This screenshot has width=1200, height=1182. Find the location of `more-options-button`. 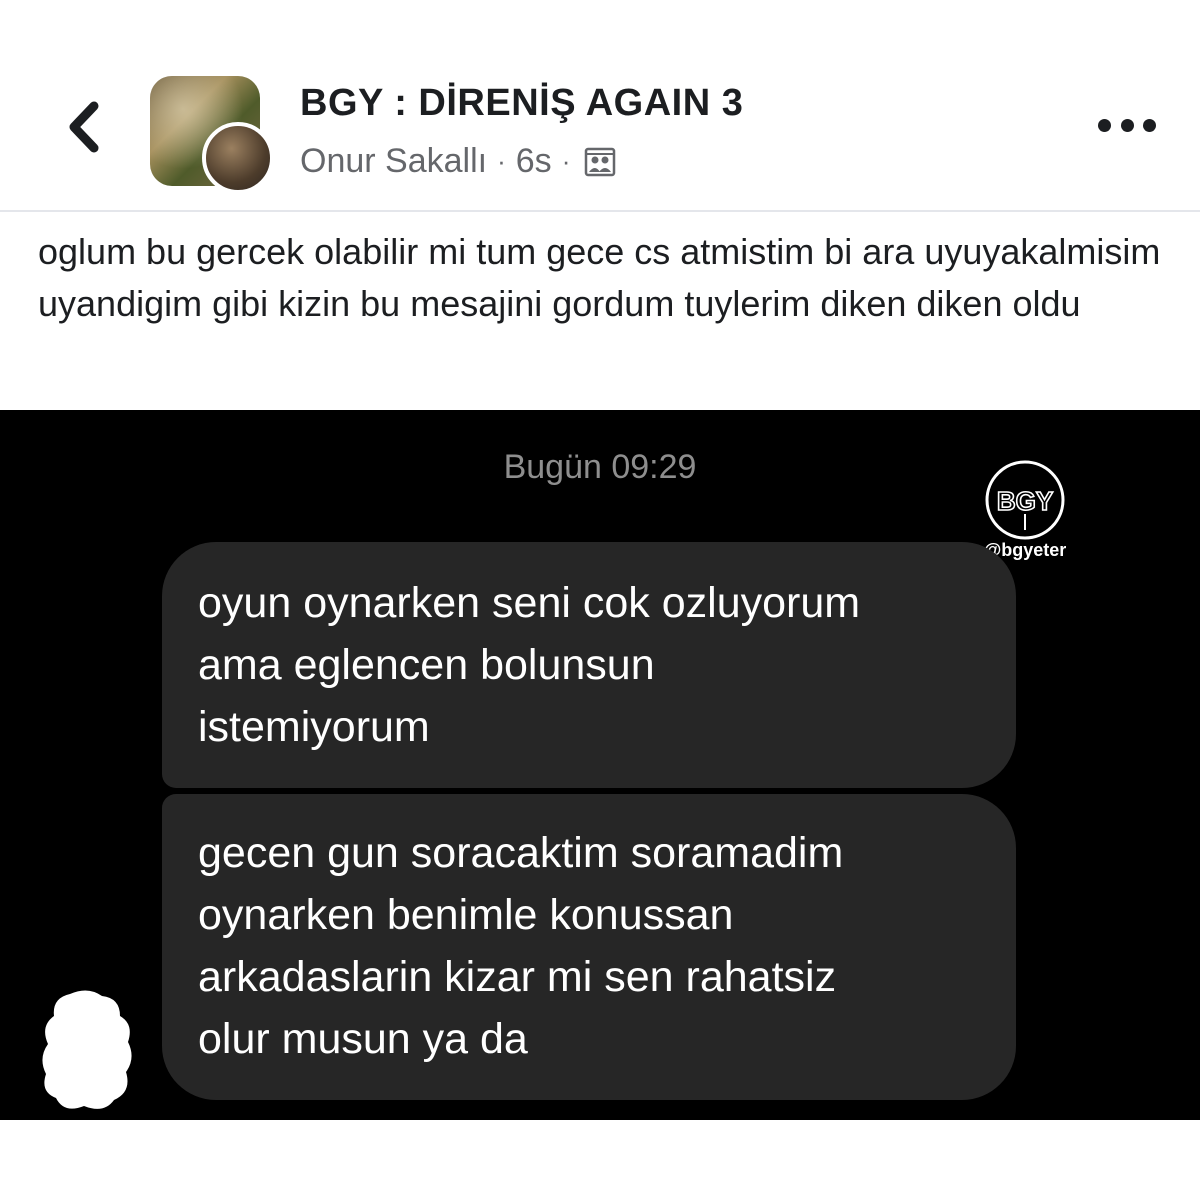

more-options-button is located at coordinates (1127, 125).